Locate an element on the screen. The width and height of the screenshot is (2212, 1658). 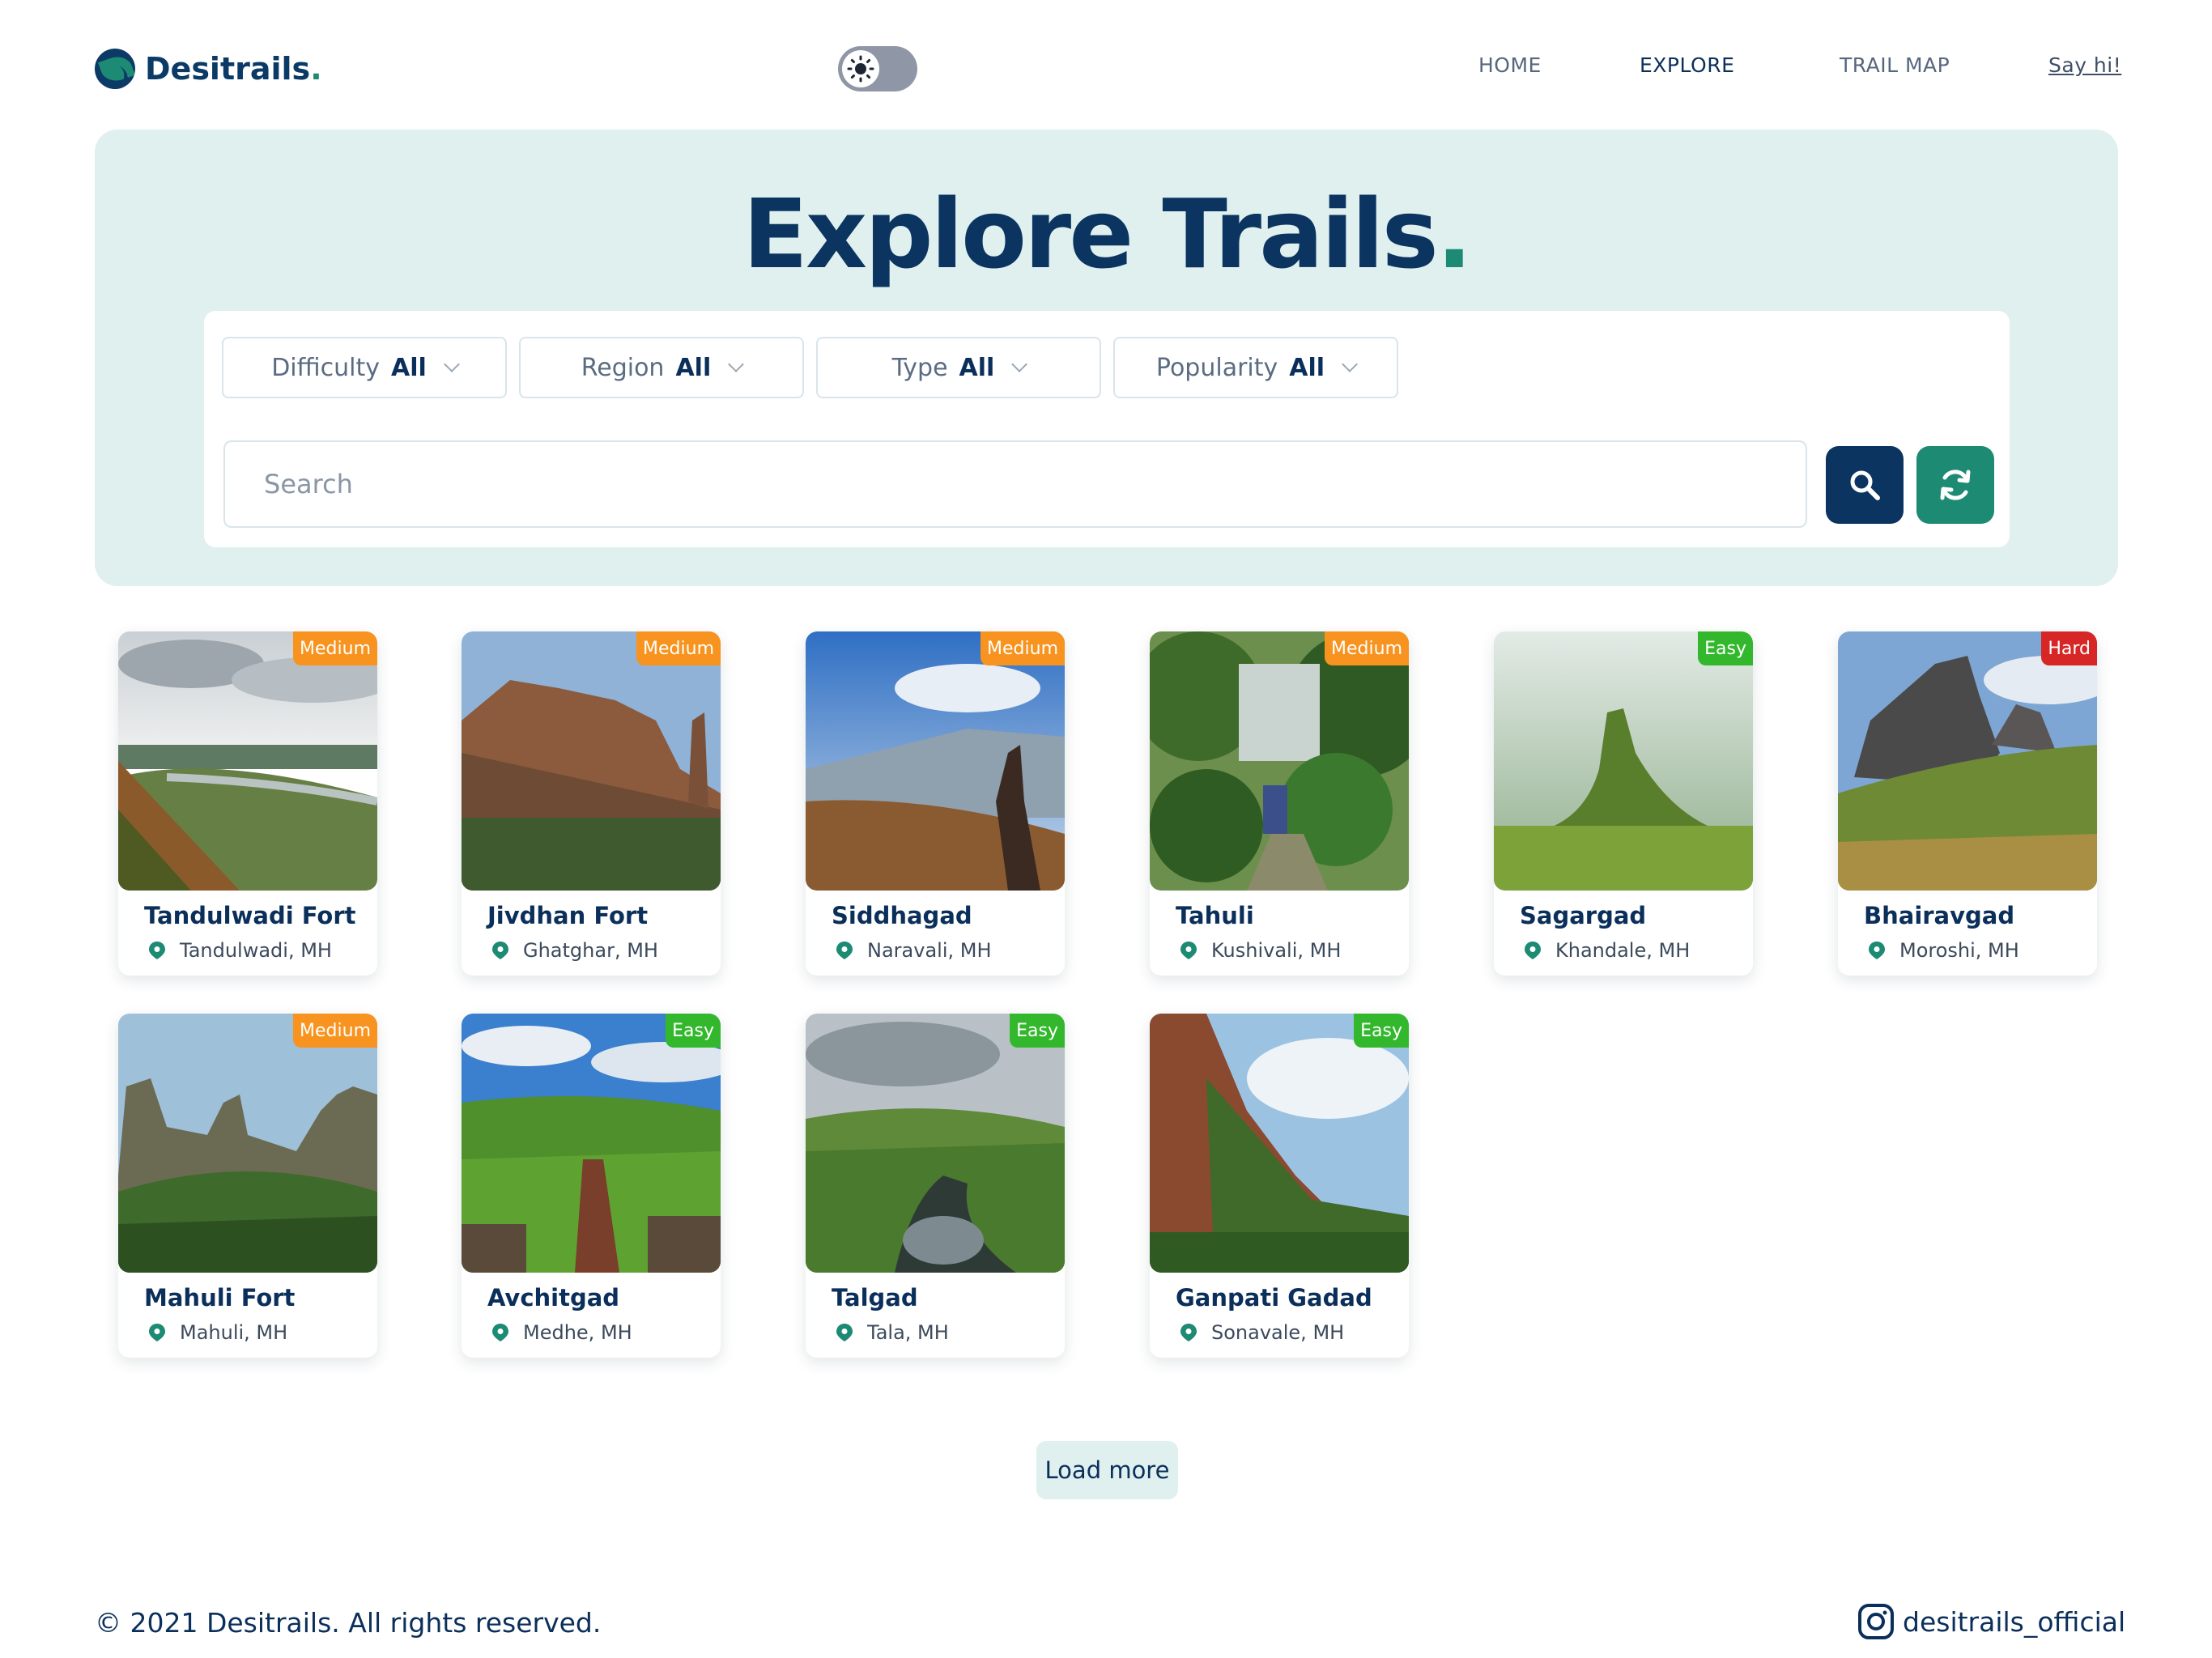
leaf-logo-icon is located at coordinates (115, 69).